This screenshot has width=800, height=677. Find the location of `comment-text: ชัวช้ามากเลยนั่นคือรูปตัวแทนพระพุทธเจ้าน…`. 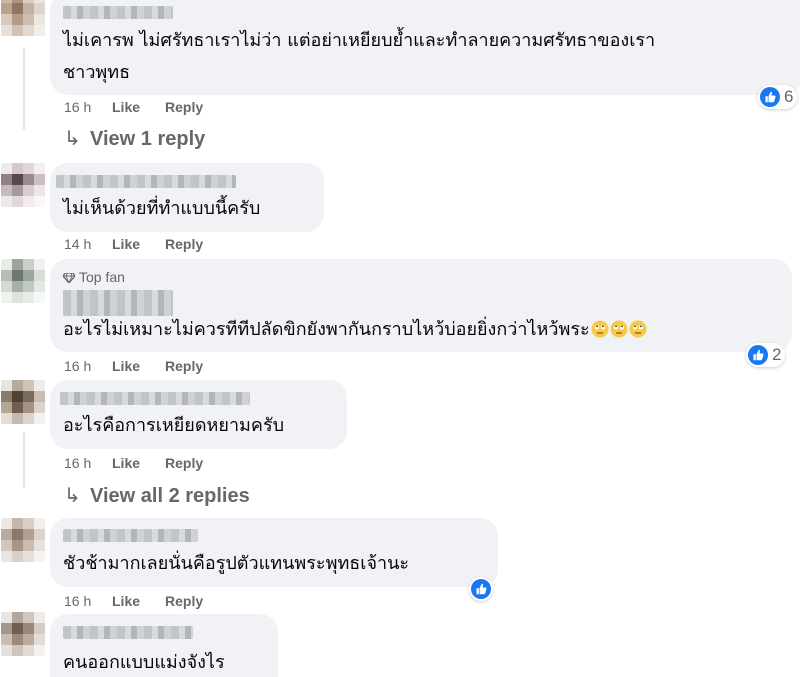

comment-text: ชัวช้ามากเลยนั่นคือรูปตัวแทนพระพุทธเจ้าน… is located at coordinates (236, 563).